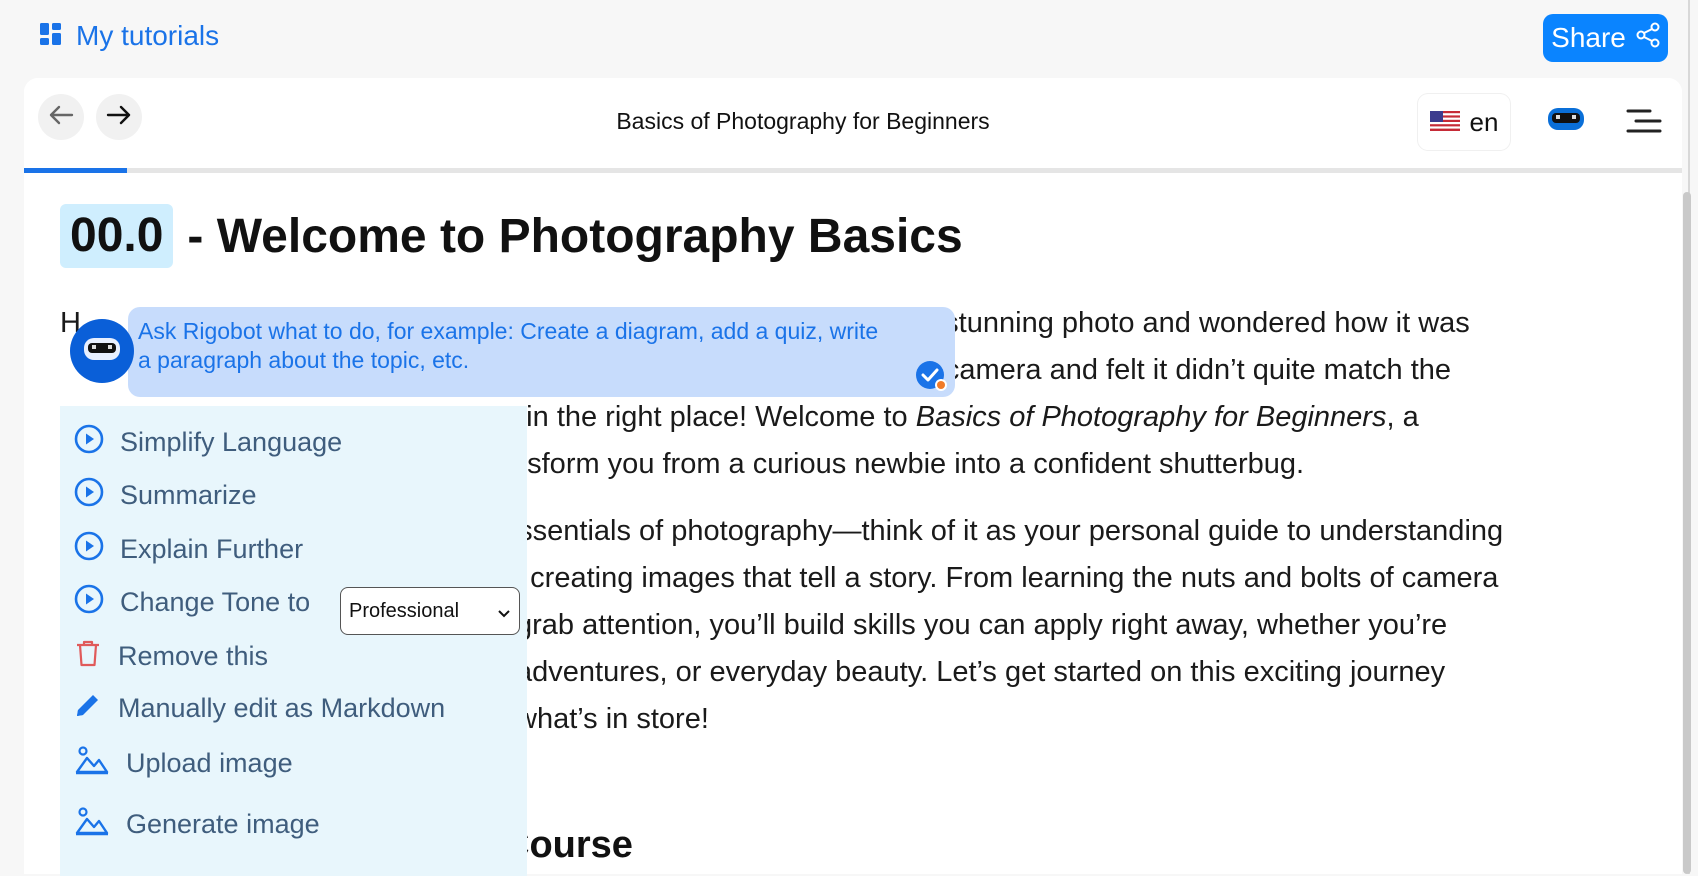 The image size is (1698, 876). Describe the element at coordinates (117, 236) in the screenshot. I see `lesson-number: 00.0` at that location.